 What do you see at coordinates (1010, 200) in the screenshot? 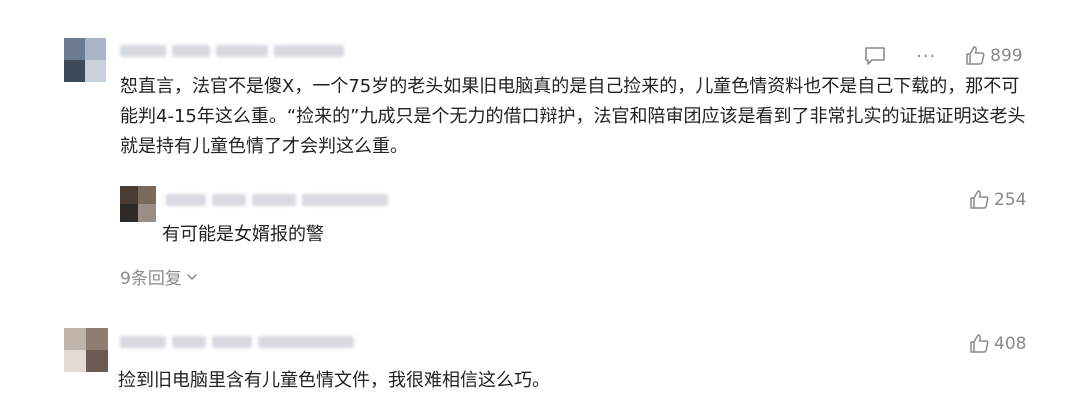
I see `like-count: 254` at bounding box center [1010, 200].